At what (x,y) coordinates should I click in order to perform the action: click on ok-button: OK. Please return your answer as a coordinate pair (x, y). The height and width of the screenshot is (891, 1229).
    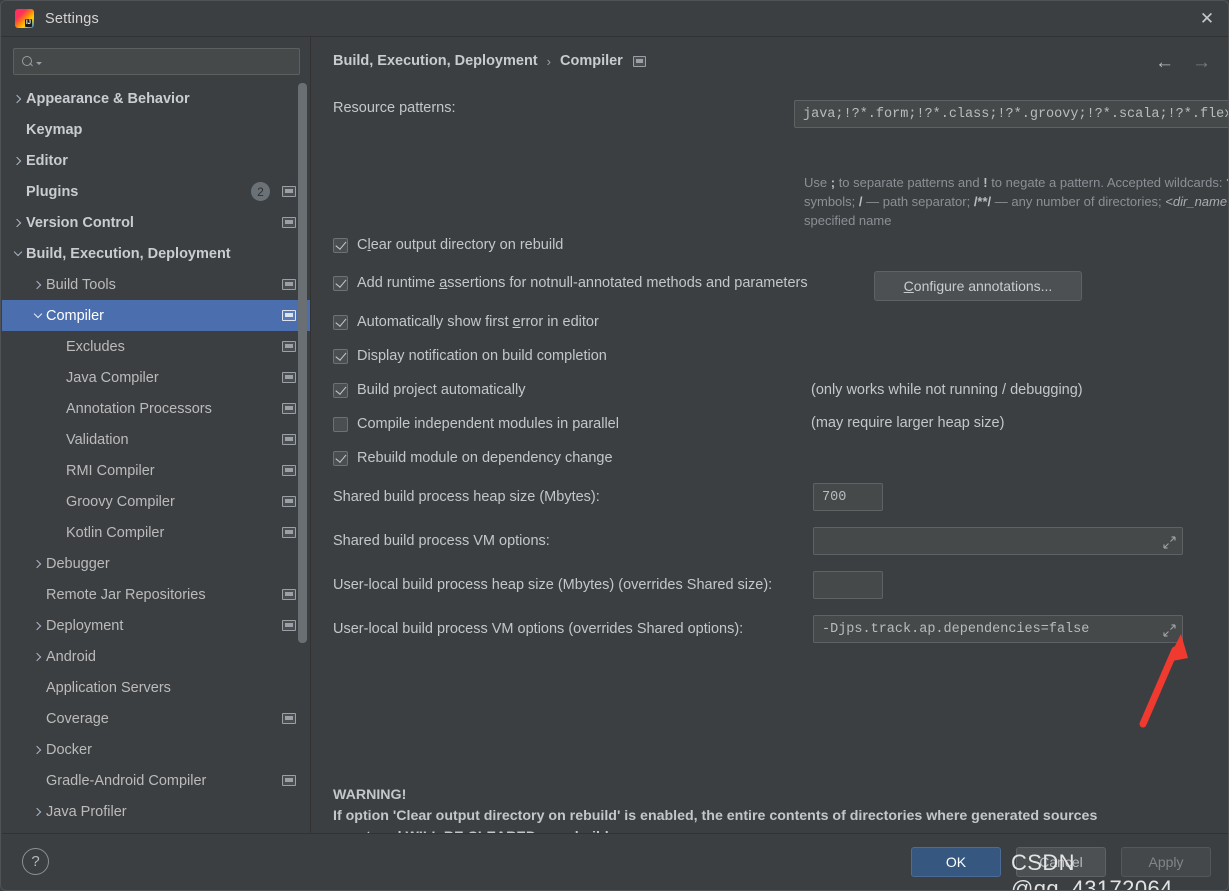
    Looking at the image, I should click on (956, 862).